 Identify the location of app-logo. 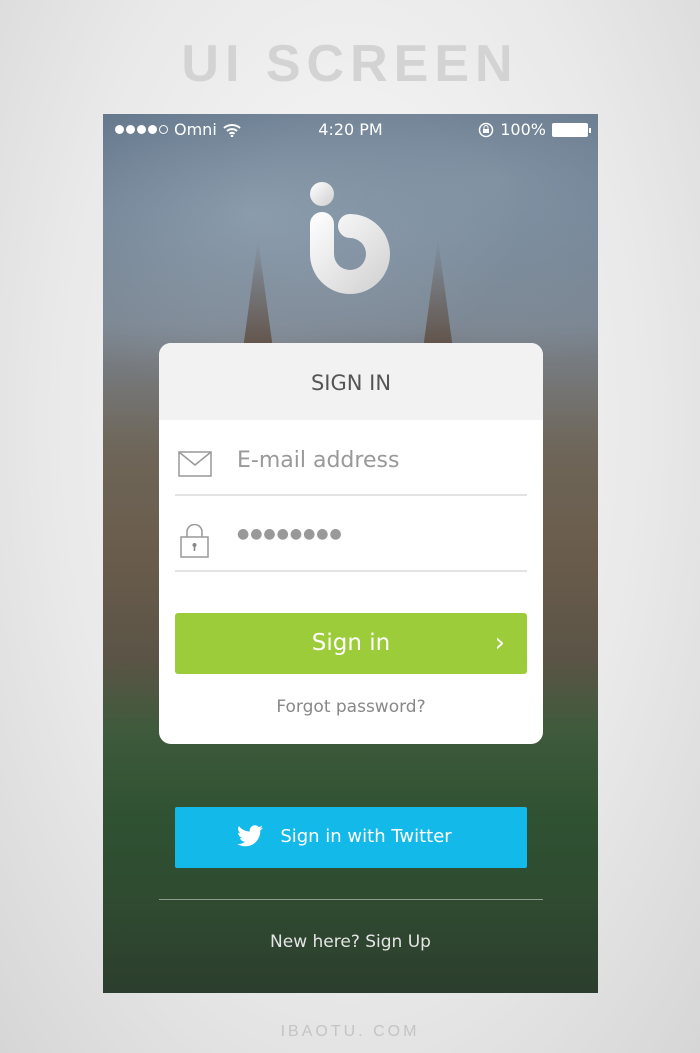
(350, 238).